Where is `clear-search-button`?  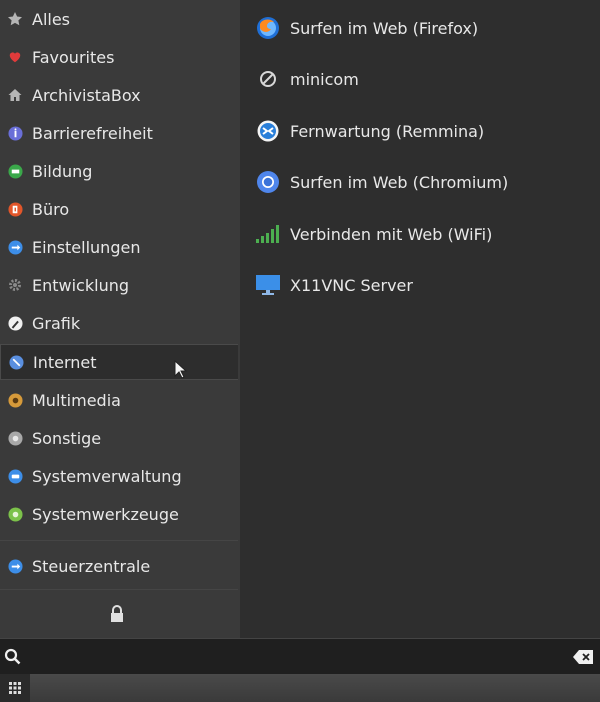 clear-search-button is located at coordinates (583, 658).